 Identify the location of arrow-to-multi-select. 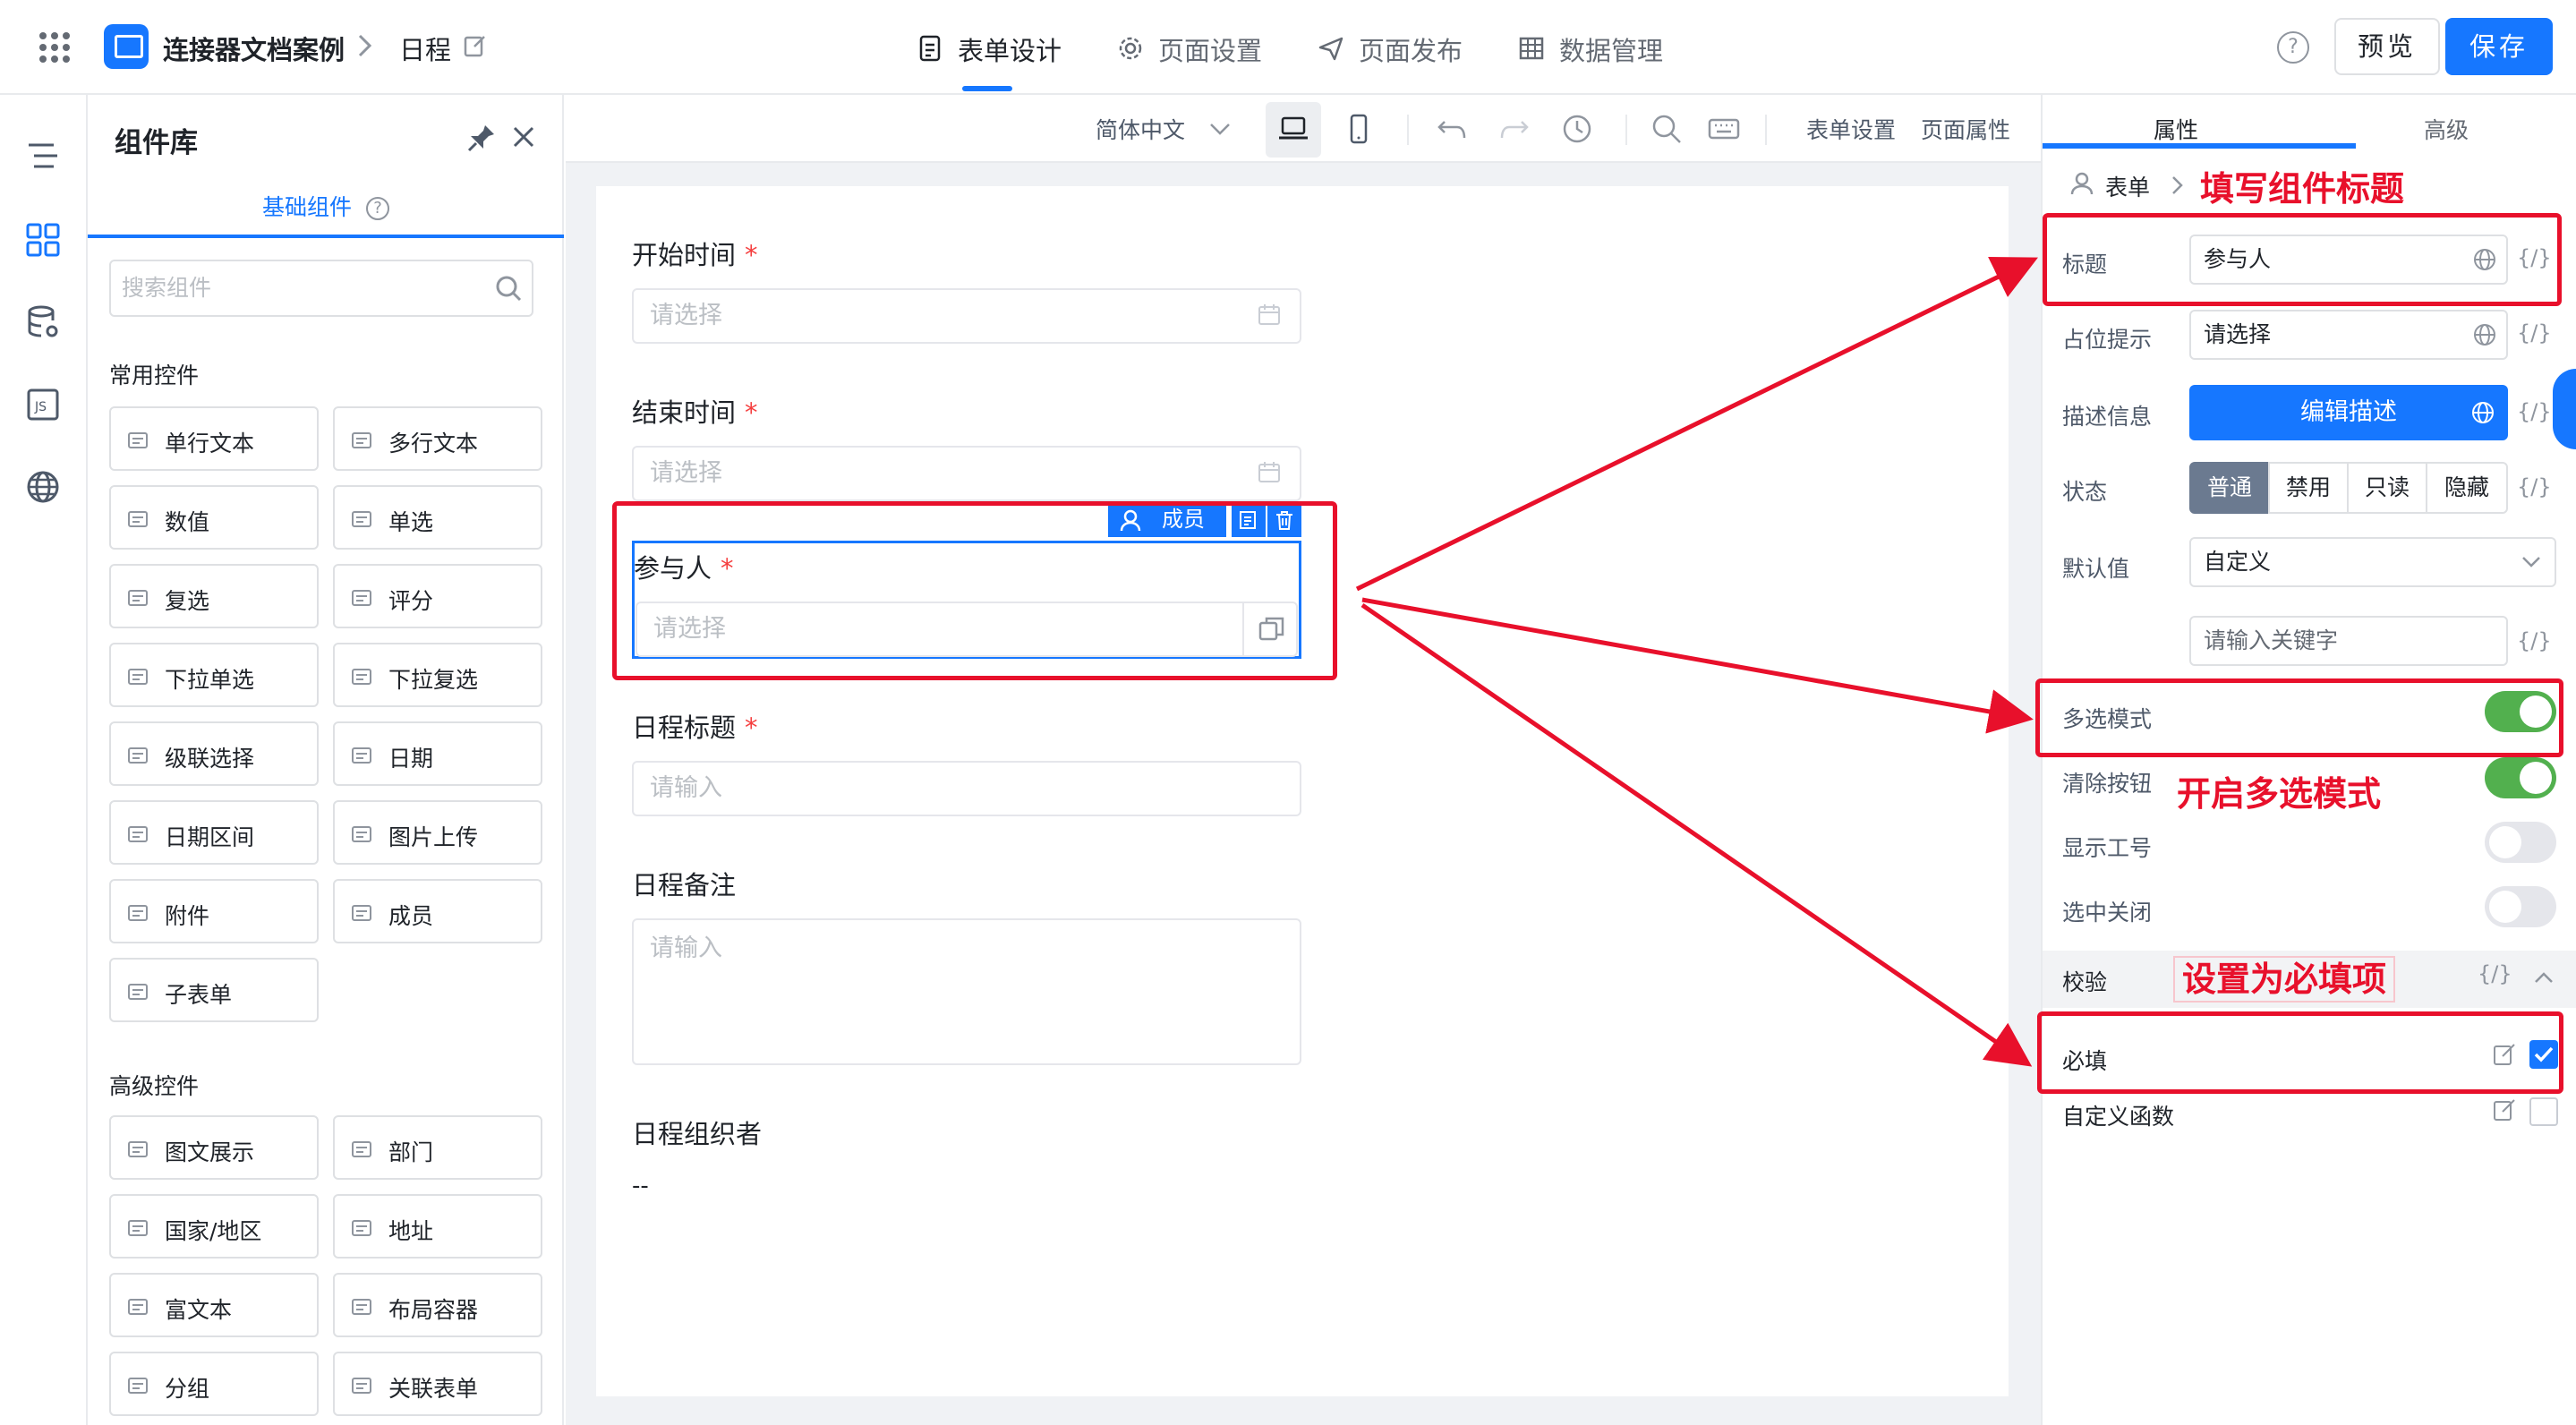
(1697, 665).